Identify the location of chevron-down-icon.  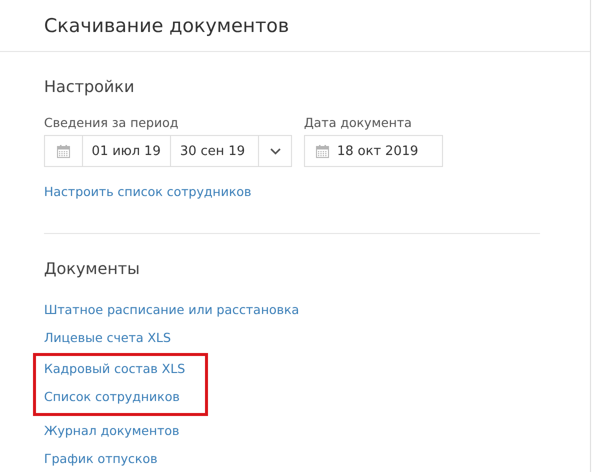
(275, 151).